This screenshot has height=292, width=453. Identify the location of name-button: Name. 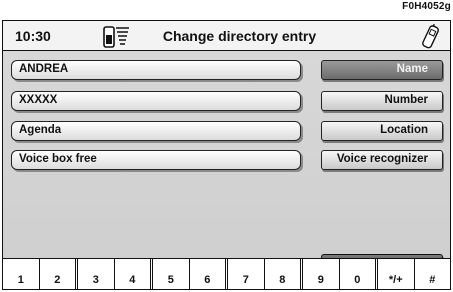
(382, 70).